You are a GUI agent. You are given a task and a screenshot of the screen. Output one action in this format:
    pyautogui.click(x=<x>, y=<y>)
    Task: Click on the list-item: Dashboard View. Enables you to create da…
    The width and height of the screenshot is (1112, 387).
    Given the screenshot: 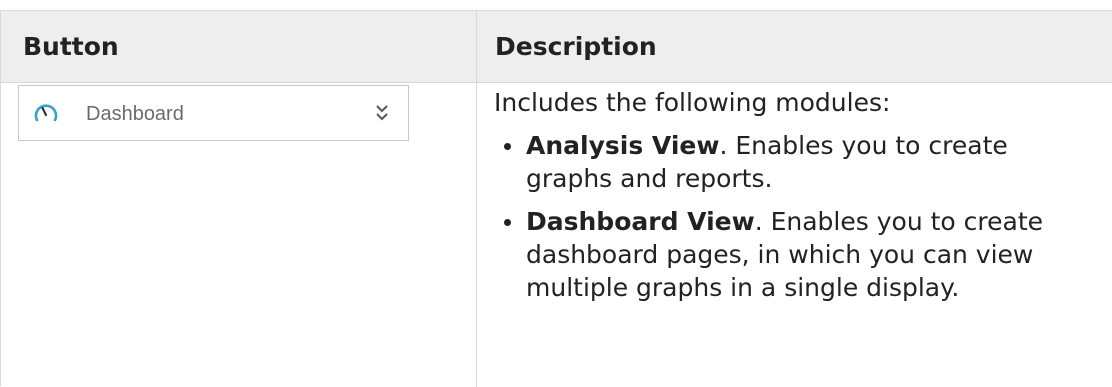 What is the action you would take?
    pyautogui.click(x=797, y=254)
    